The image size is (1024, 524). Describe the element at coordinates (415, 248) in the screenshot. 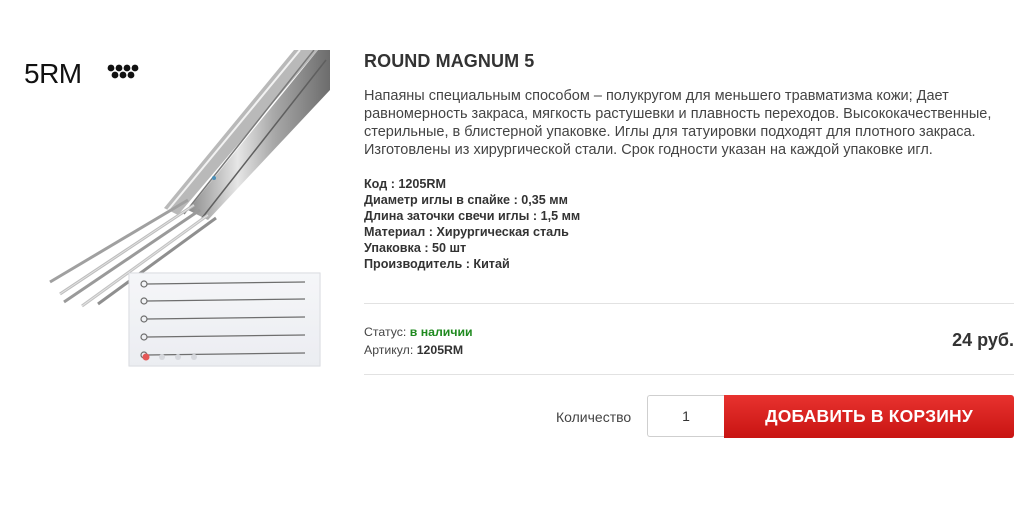

I see `spec-package: Упаковка : 50 шт` at that location.